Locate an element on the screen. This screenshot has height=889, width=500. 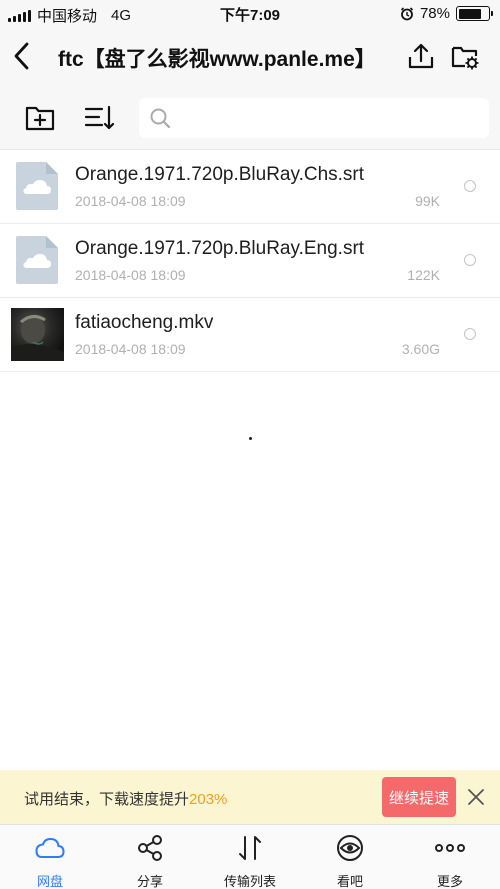
tab-bar: 网盘 分享 传输列表 看吧 更多 is located at coordinates (250, 856).